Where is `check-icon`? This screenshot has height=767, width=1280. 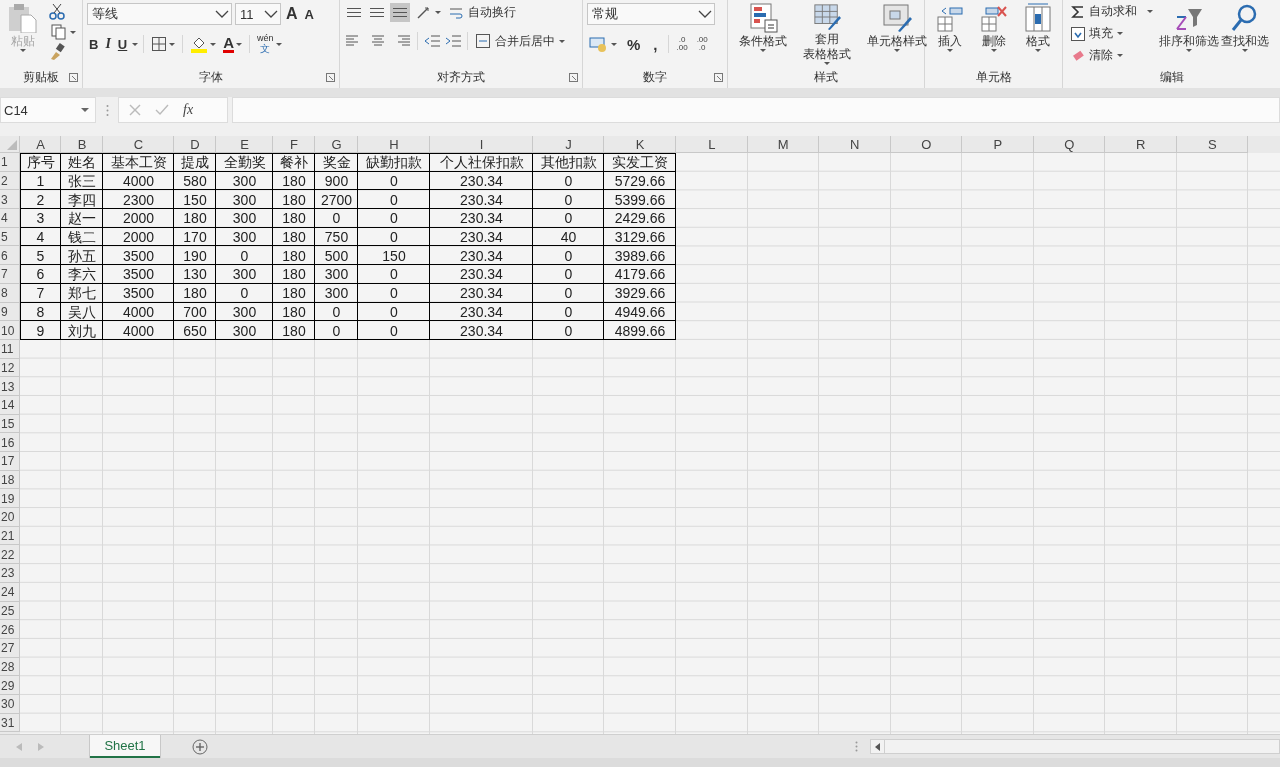 check-icon is located at coordinates (162, 110).